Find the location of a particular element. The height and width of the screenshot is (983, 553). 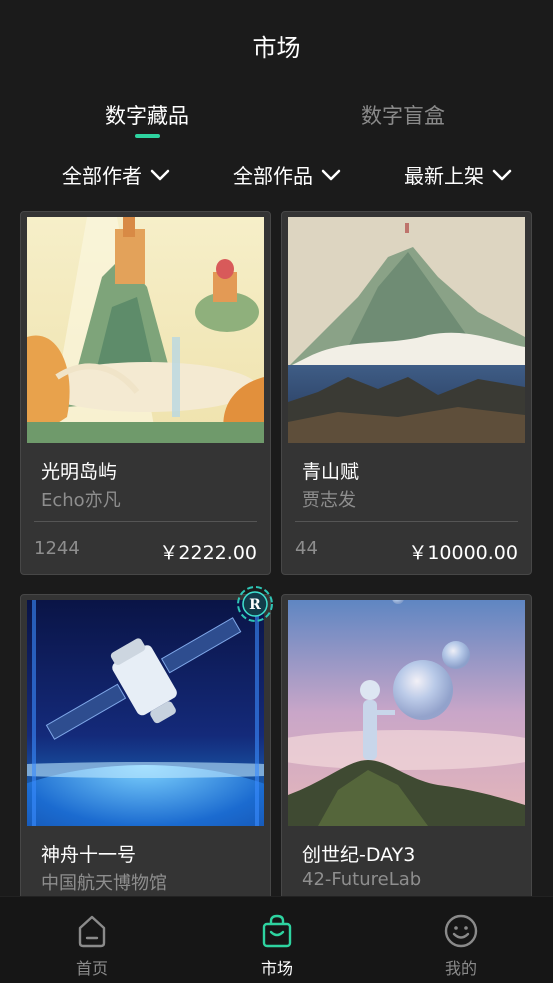

filter-bar: 全部作者 全部作品 最新上架 is located at coordinates (276, 176).